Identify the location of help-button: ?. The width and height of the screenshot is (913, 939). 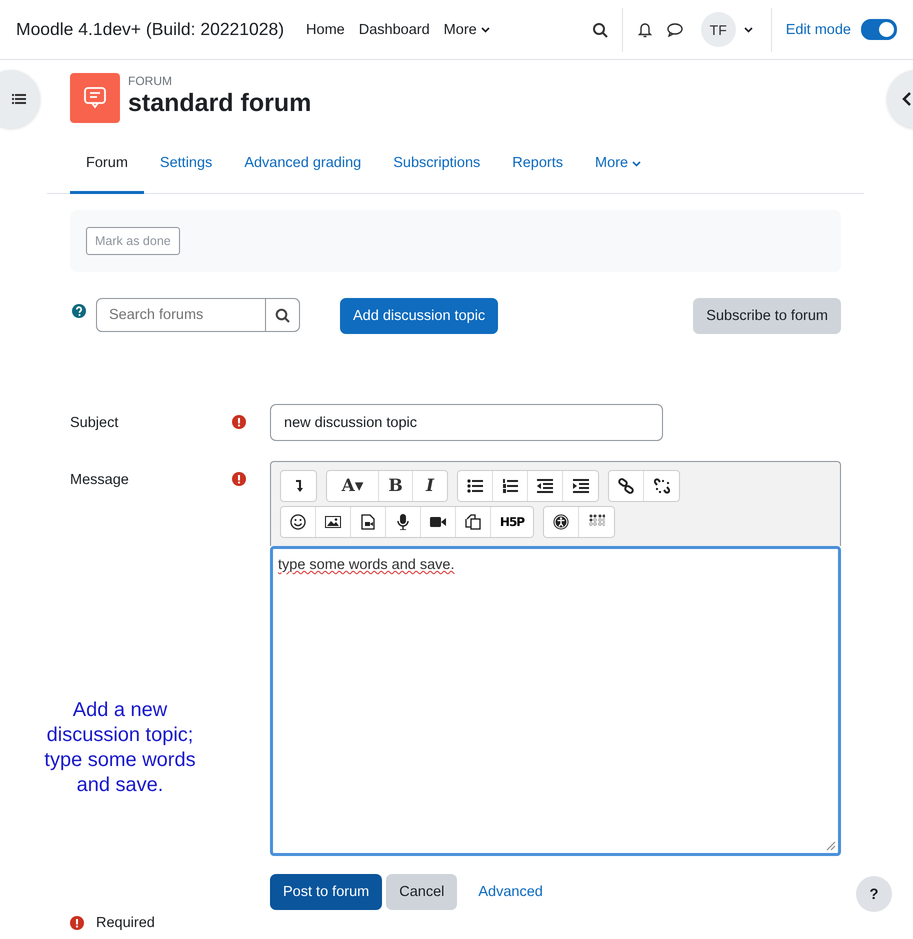
(874, 894).